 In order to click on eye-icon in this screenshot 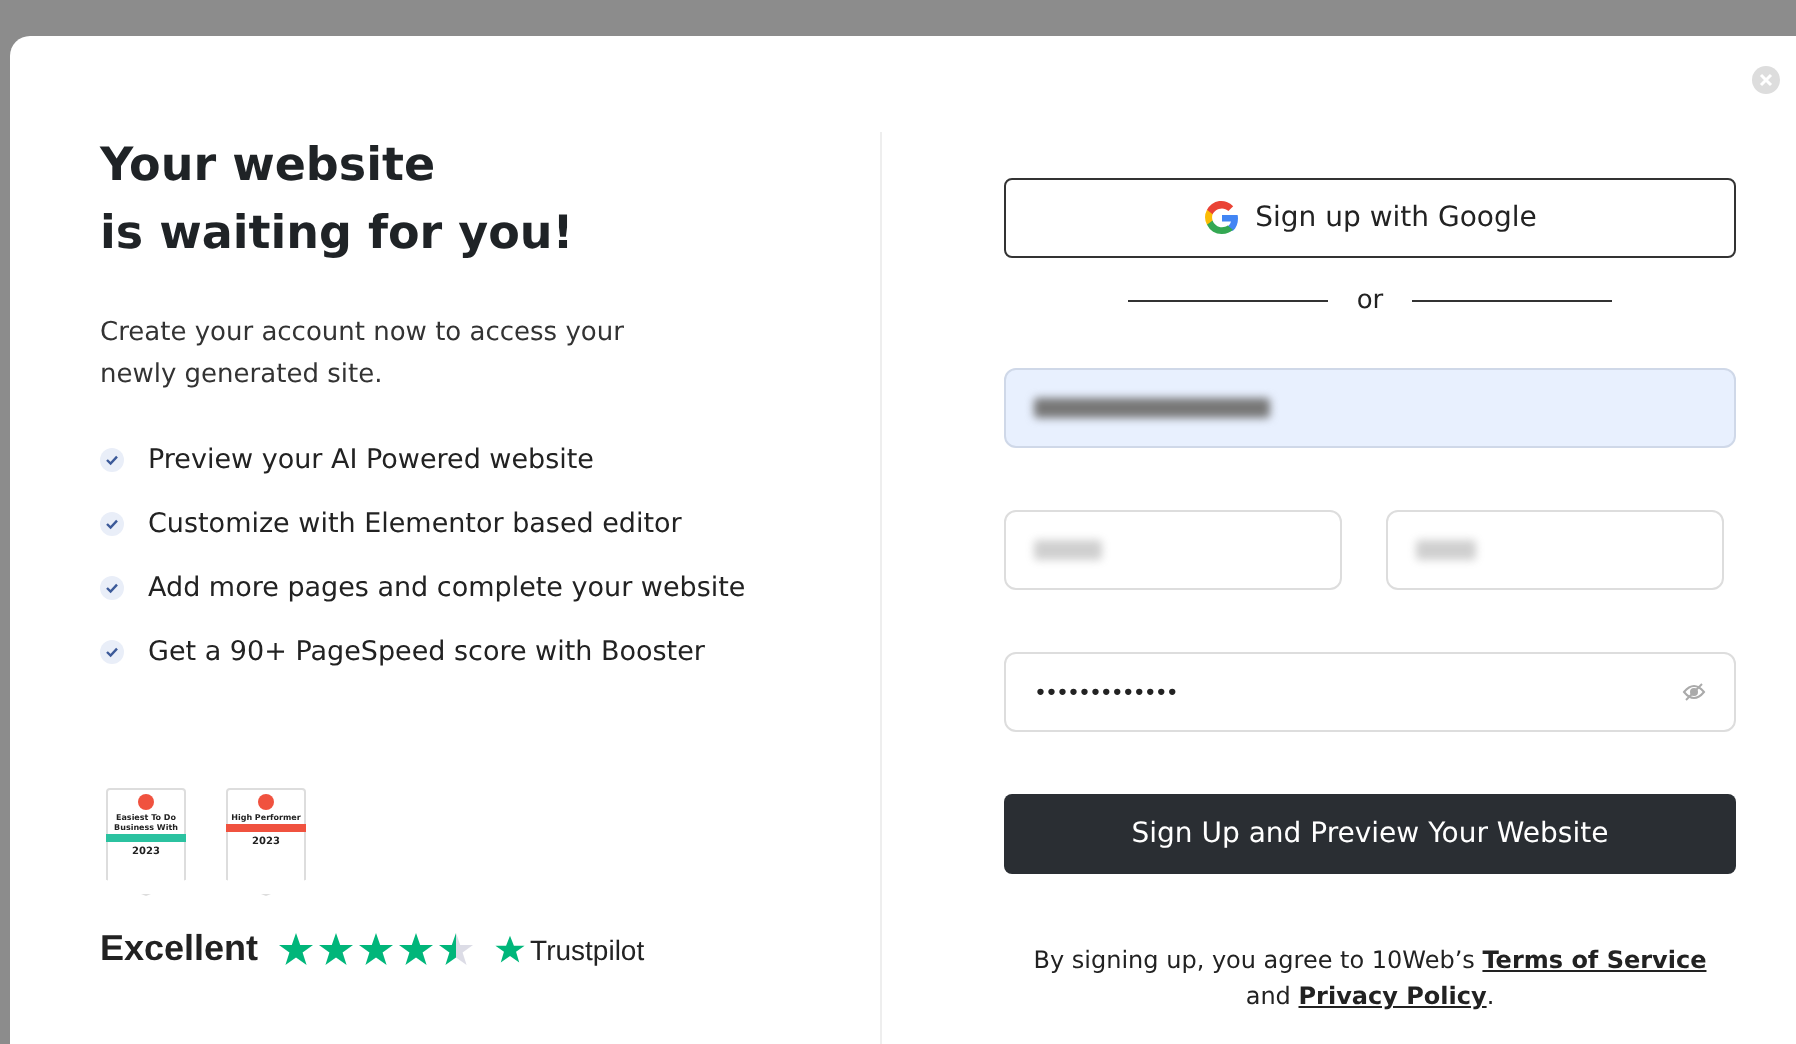, I will do `click(1694, 692)`.